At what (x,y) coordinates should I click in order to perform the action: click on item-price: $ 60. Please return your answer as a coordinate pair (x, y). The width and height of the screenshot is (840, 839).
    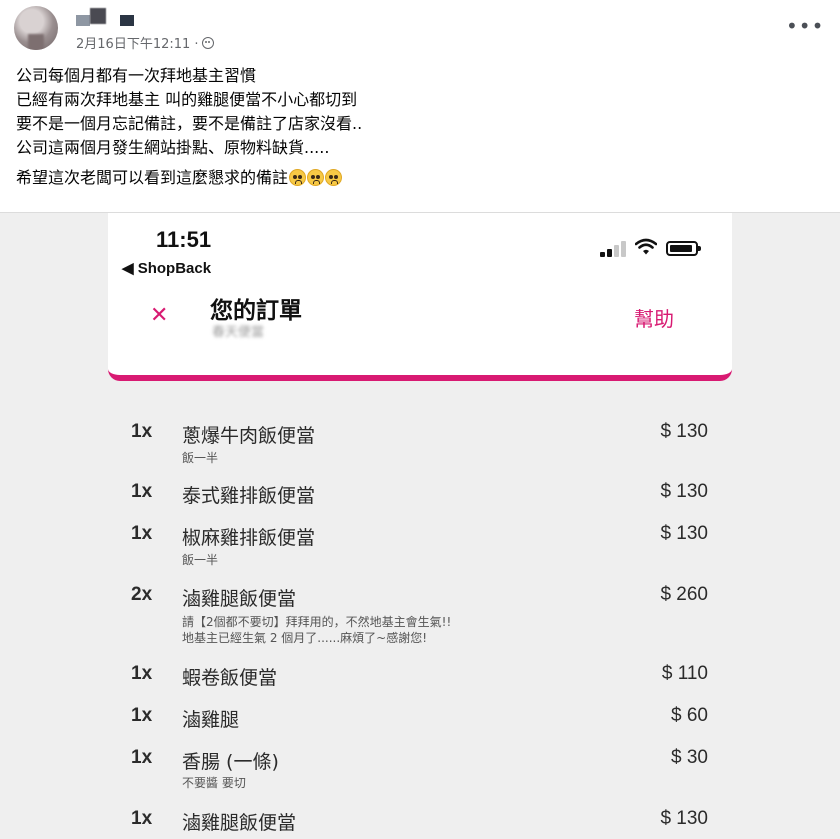
    Looking at the image, I should click on (689, 715).